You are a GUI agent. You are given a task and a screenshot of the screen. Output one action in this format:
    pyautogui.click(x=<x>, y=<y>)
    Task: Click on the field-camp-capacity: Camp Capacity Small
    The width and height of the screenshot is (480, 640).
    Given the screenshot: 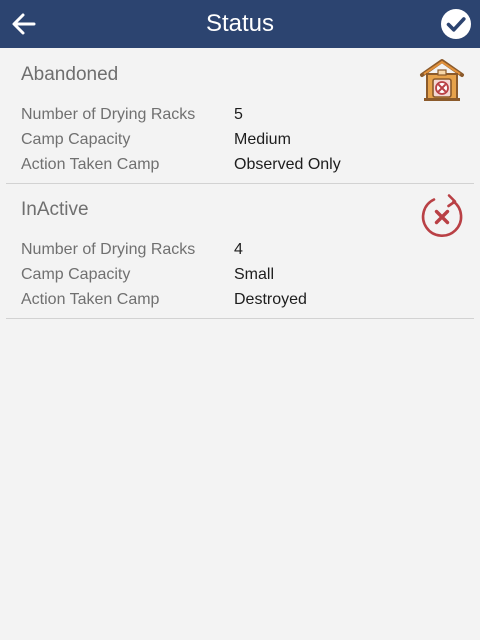 What is the action you would take?
    pyautogui.click(x=241, y=275)
    